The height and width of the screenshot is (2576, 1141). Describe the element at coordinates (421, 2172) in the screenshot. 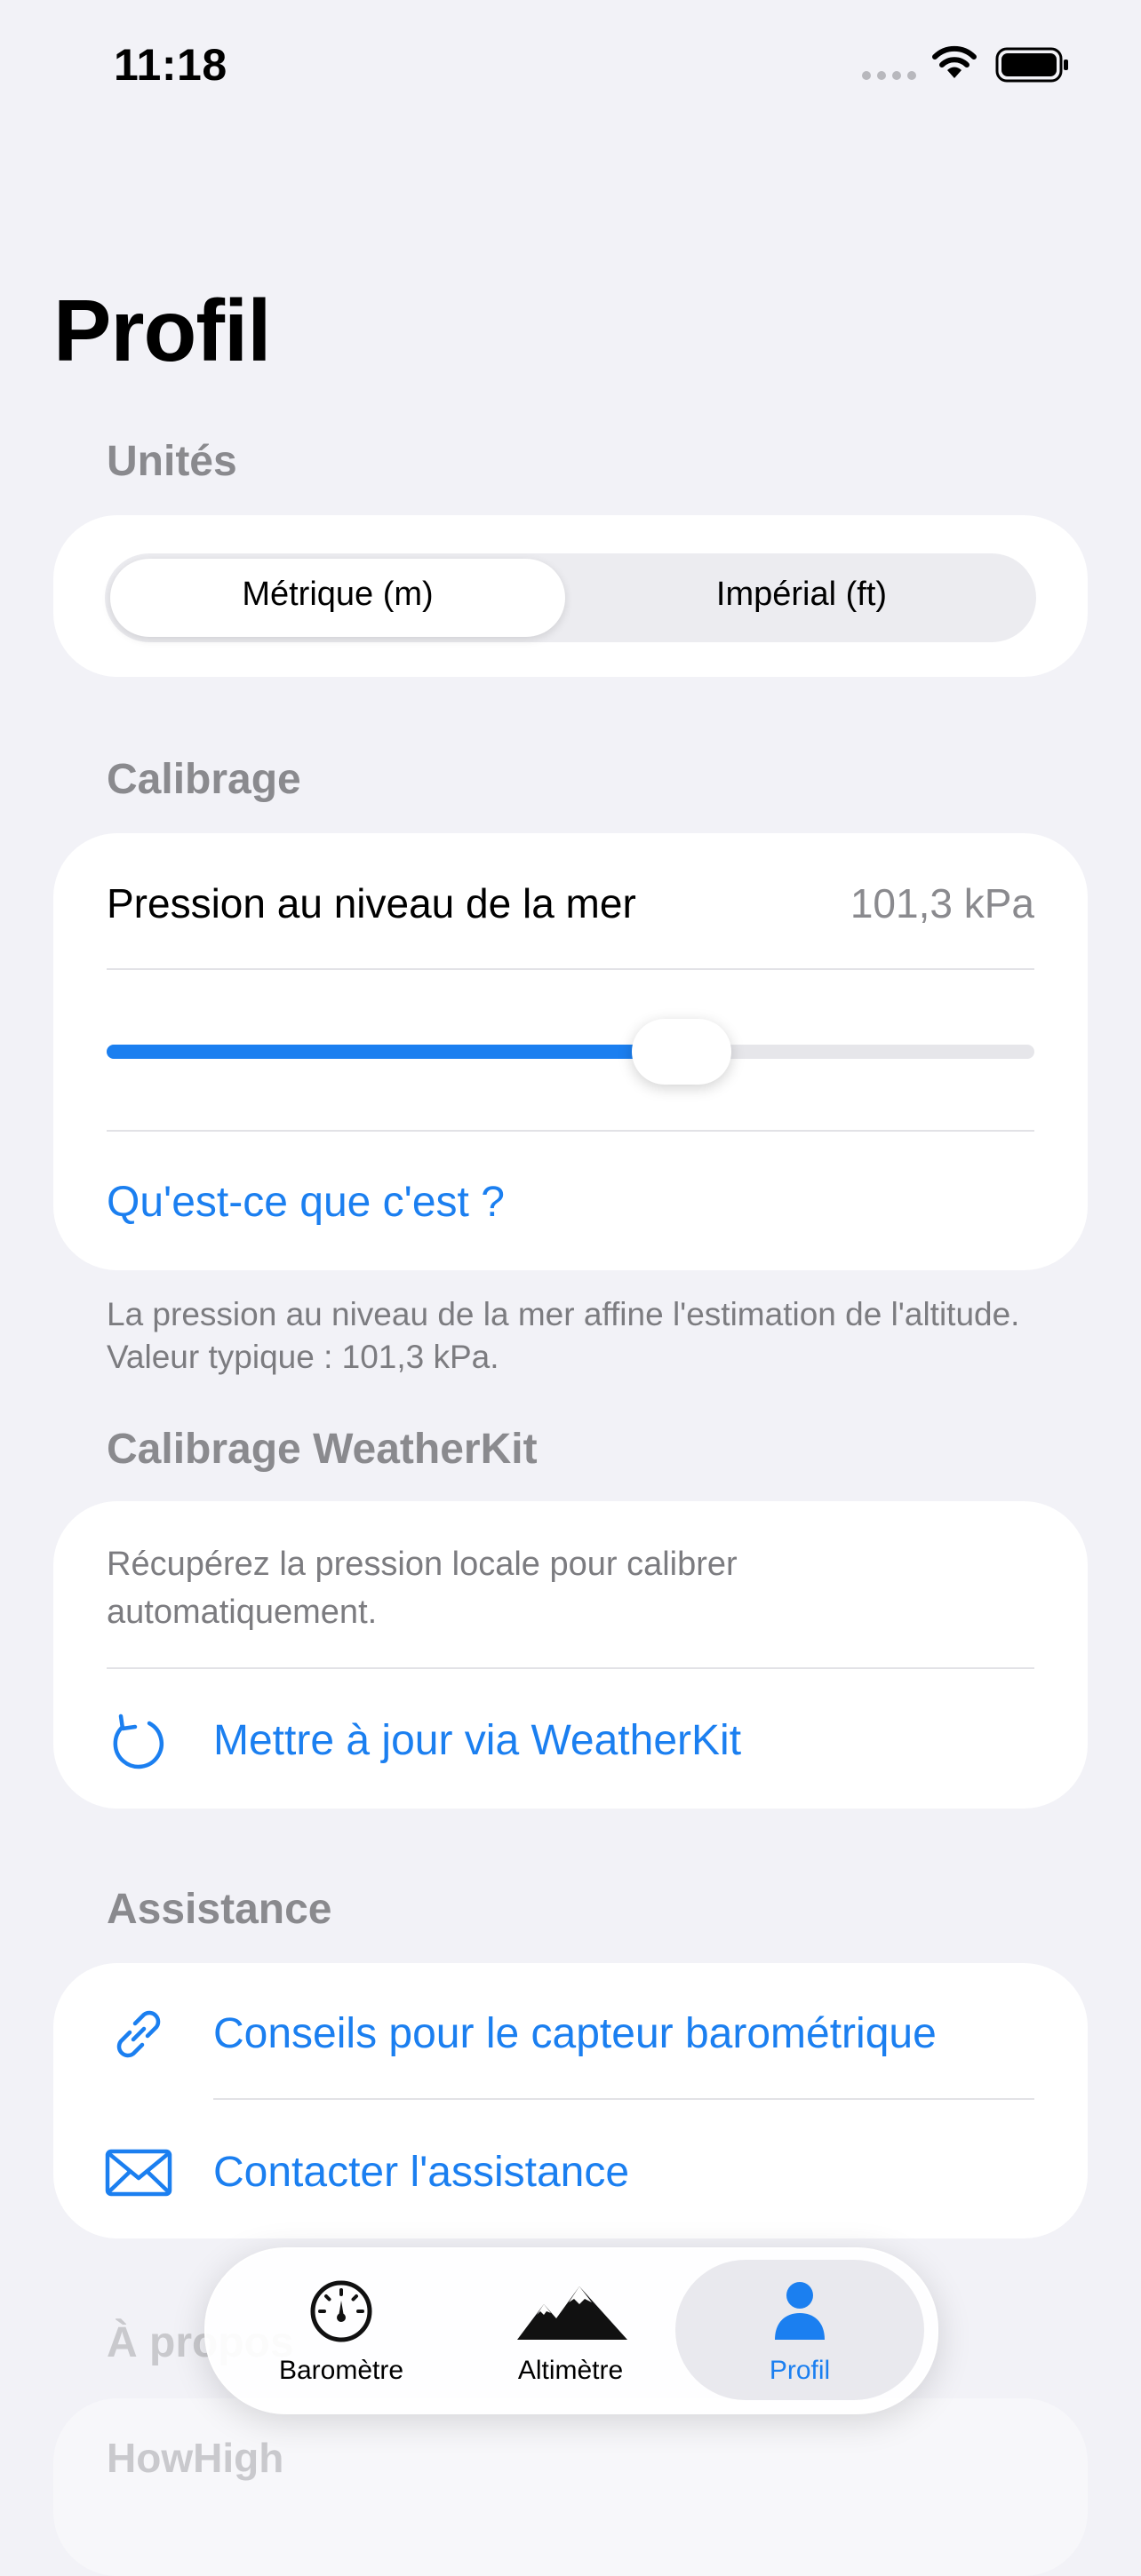

I see `contact-support-link: Contacter l'assistance` at that location.